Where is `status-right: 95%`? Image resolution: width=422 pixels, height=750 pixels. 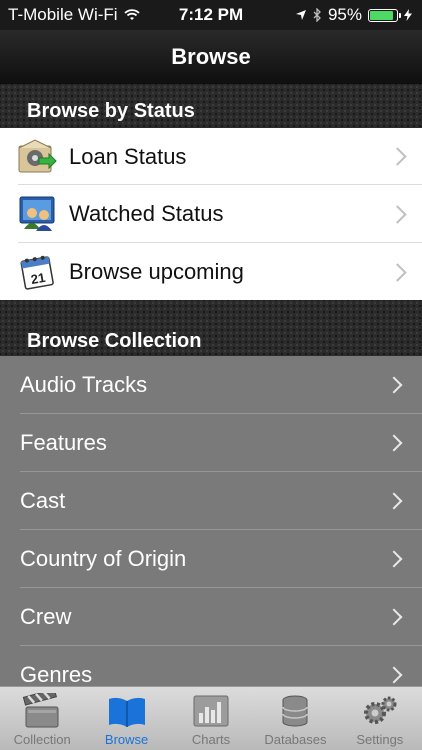
status-right: 95% is located at coordinates (353, 15).